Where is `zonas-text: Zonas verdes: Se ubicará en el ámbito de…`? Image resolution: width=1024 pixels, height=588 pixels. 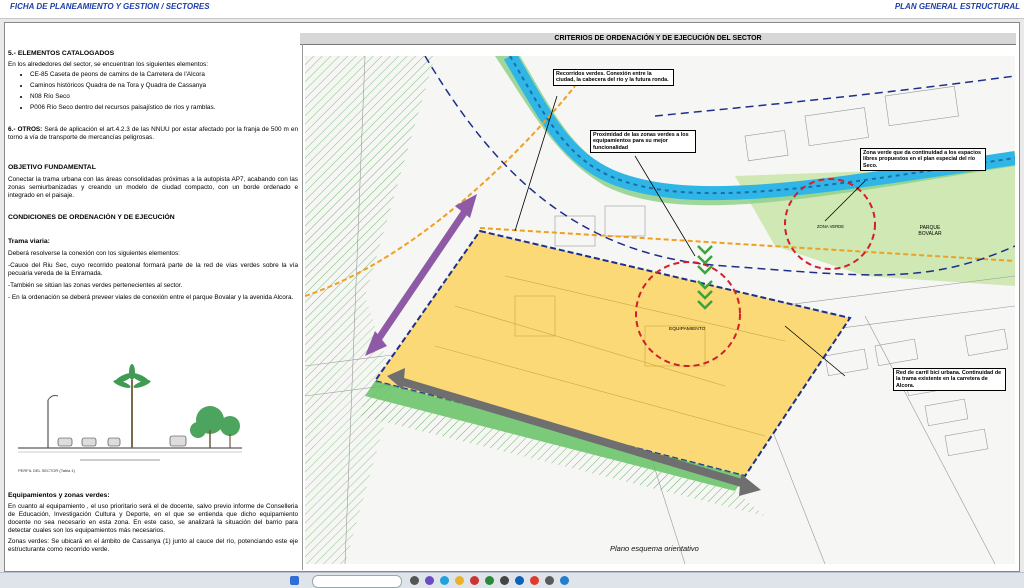
zonas-text: Zonas verdes: Se ubicará en el ámbito de… is located at coordinates (153, 545).